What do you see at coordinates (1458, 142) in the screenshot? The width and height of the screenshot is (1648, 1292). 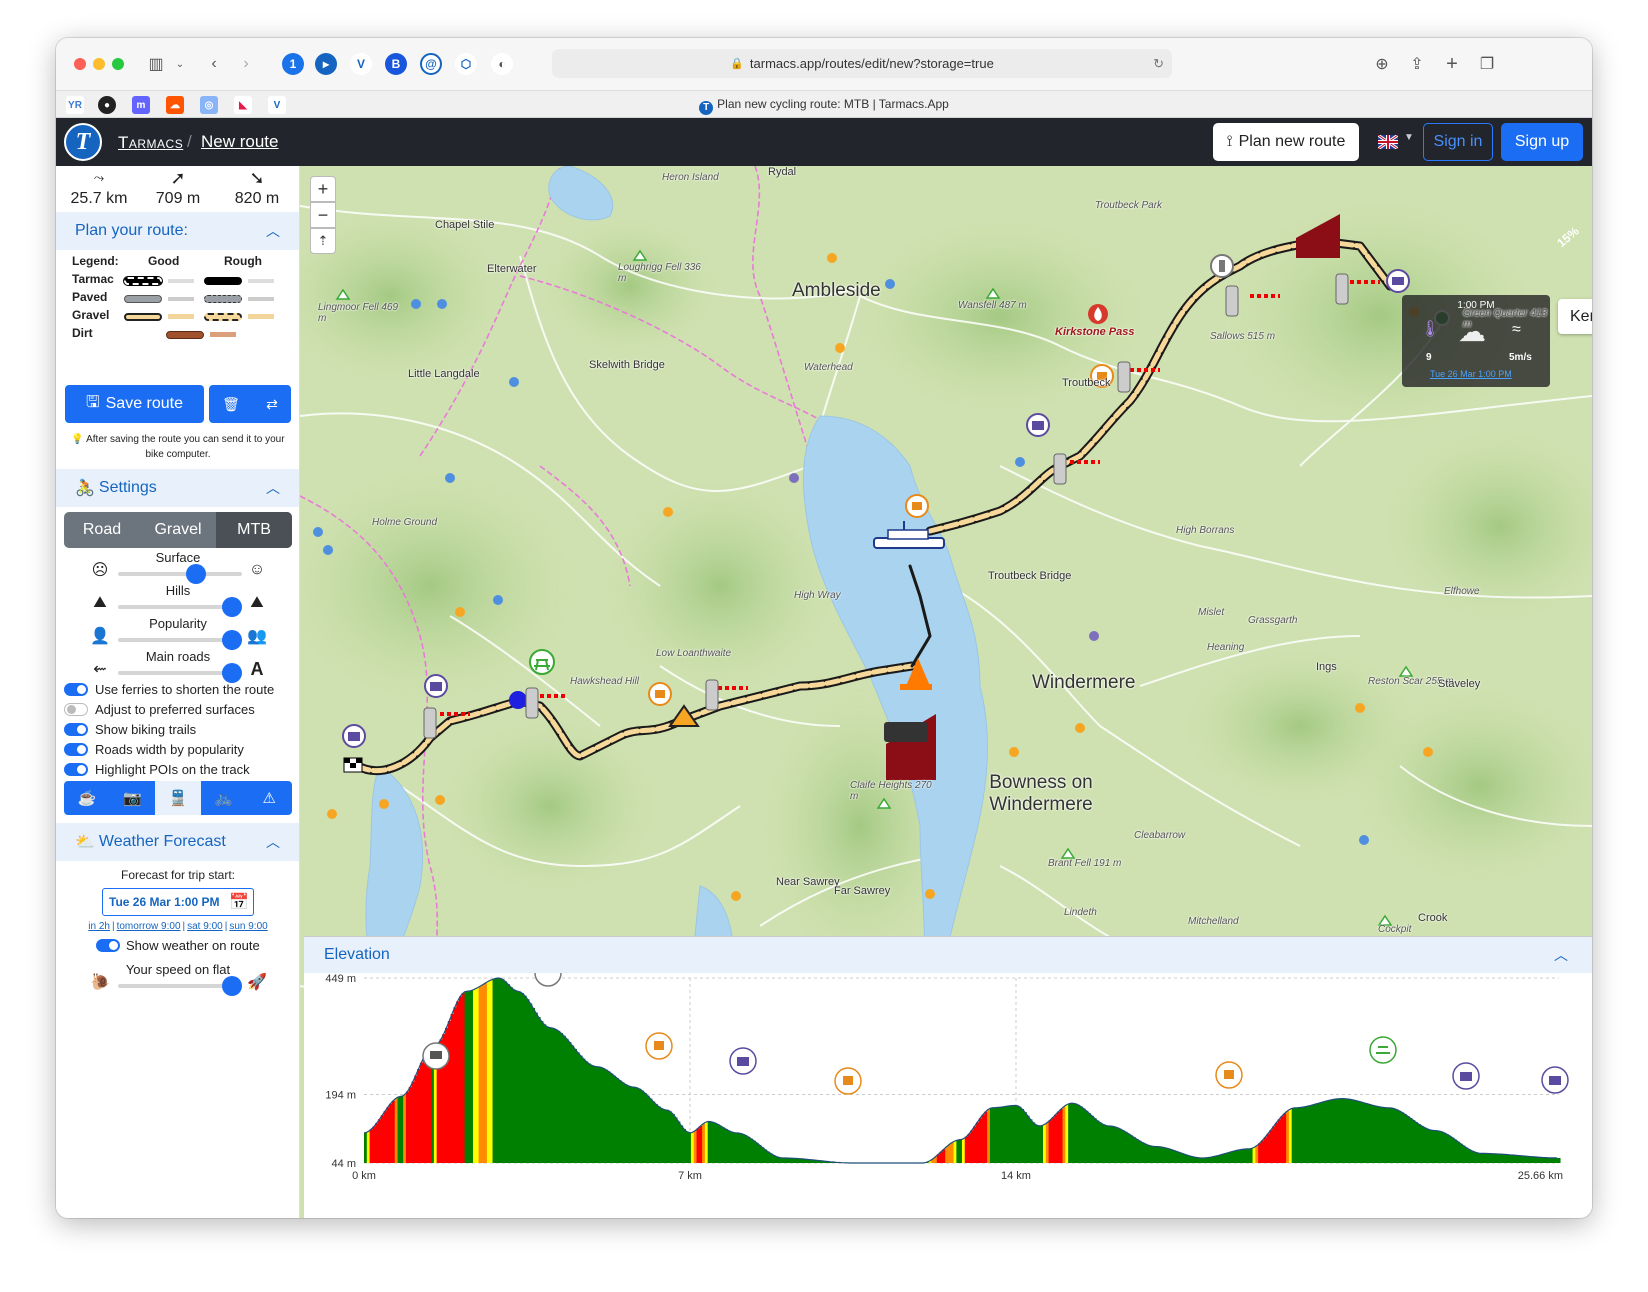 I see `sign-in-button: Sign in` at bounding box center [1458, 142].